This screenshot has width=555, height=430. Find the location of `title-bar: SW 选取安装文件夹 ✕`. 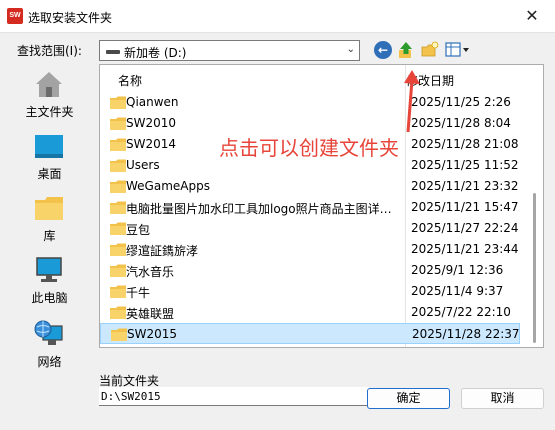

title-bar: SW 选取安装文件夹 ✕ is located at coordinates (277, 16).